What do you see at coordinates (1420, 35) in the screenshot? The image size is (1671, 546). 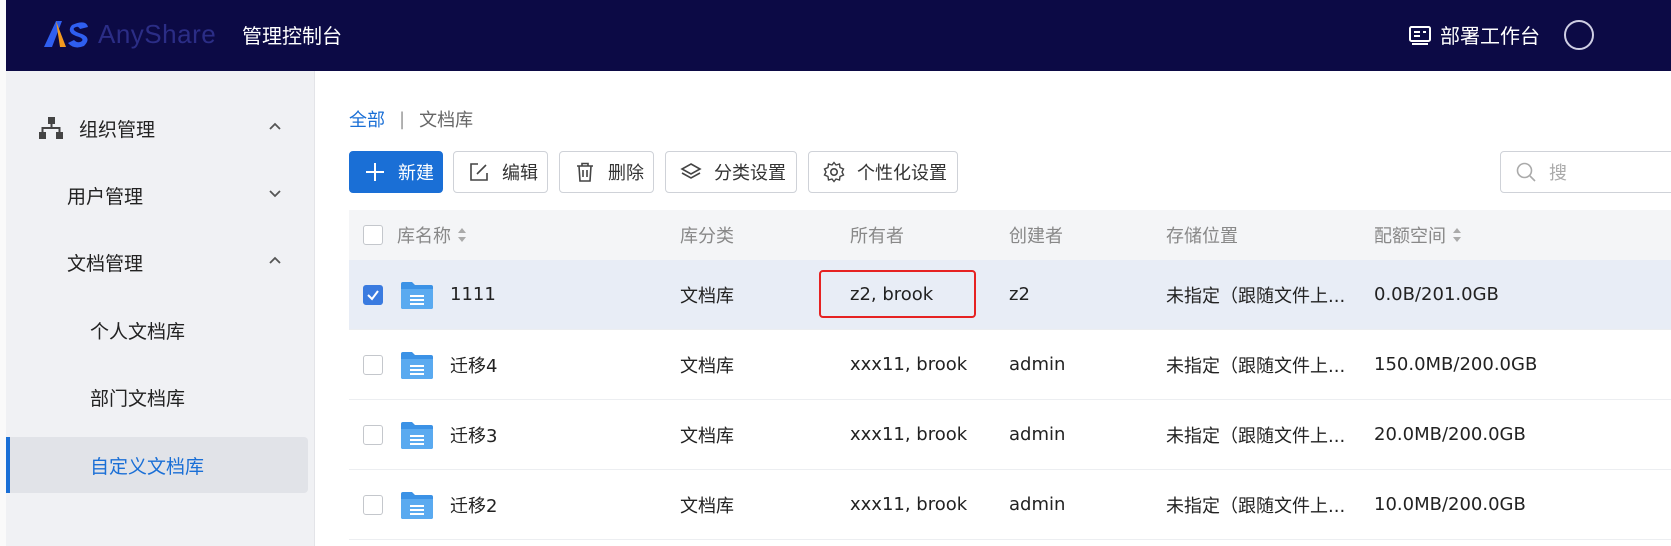 I see `workbench-icon` at bounding box center [1420, 35].